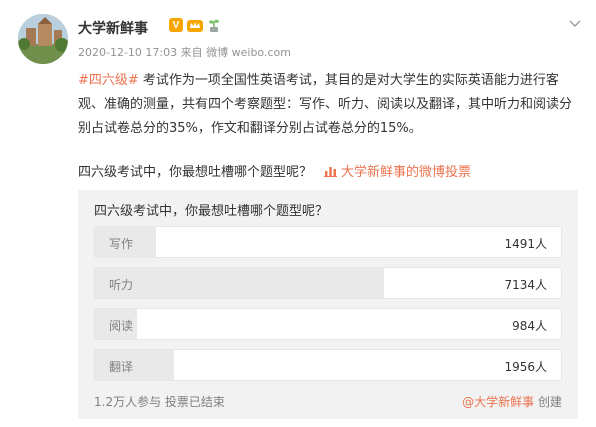 Image resolution: width=596 pixels, height=427 pixels. I want to click on poll-footer: 1.2万人参与 投票已结束, so click(159, 401).